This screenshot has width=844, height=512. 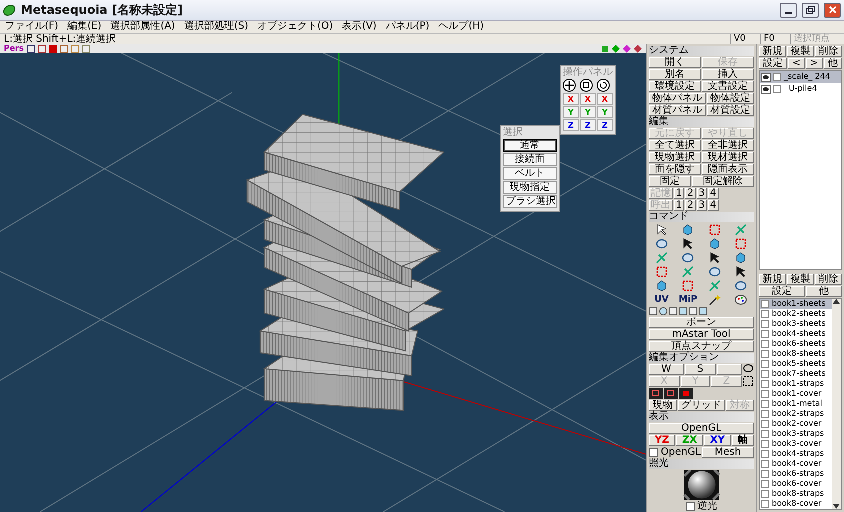 I want to click on down-arrow-icon, so click(x=836, y=506).